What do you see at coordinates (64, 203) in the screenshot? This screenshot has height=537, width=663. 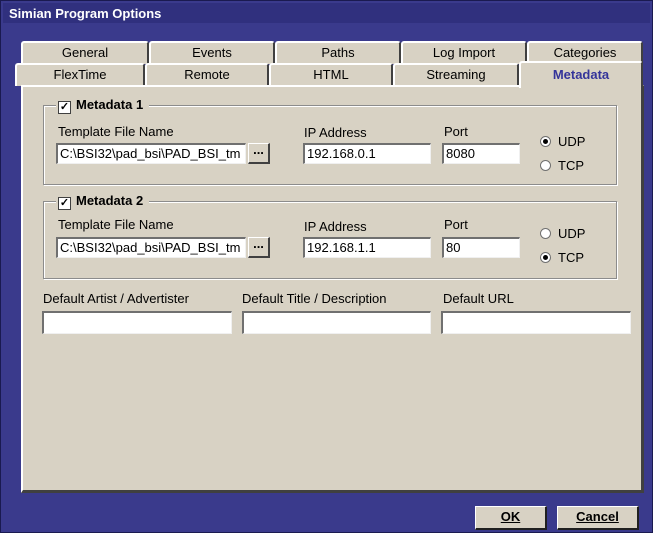 I see `metadata2-checkbox: ✓` at bounding box center [64, 203].